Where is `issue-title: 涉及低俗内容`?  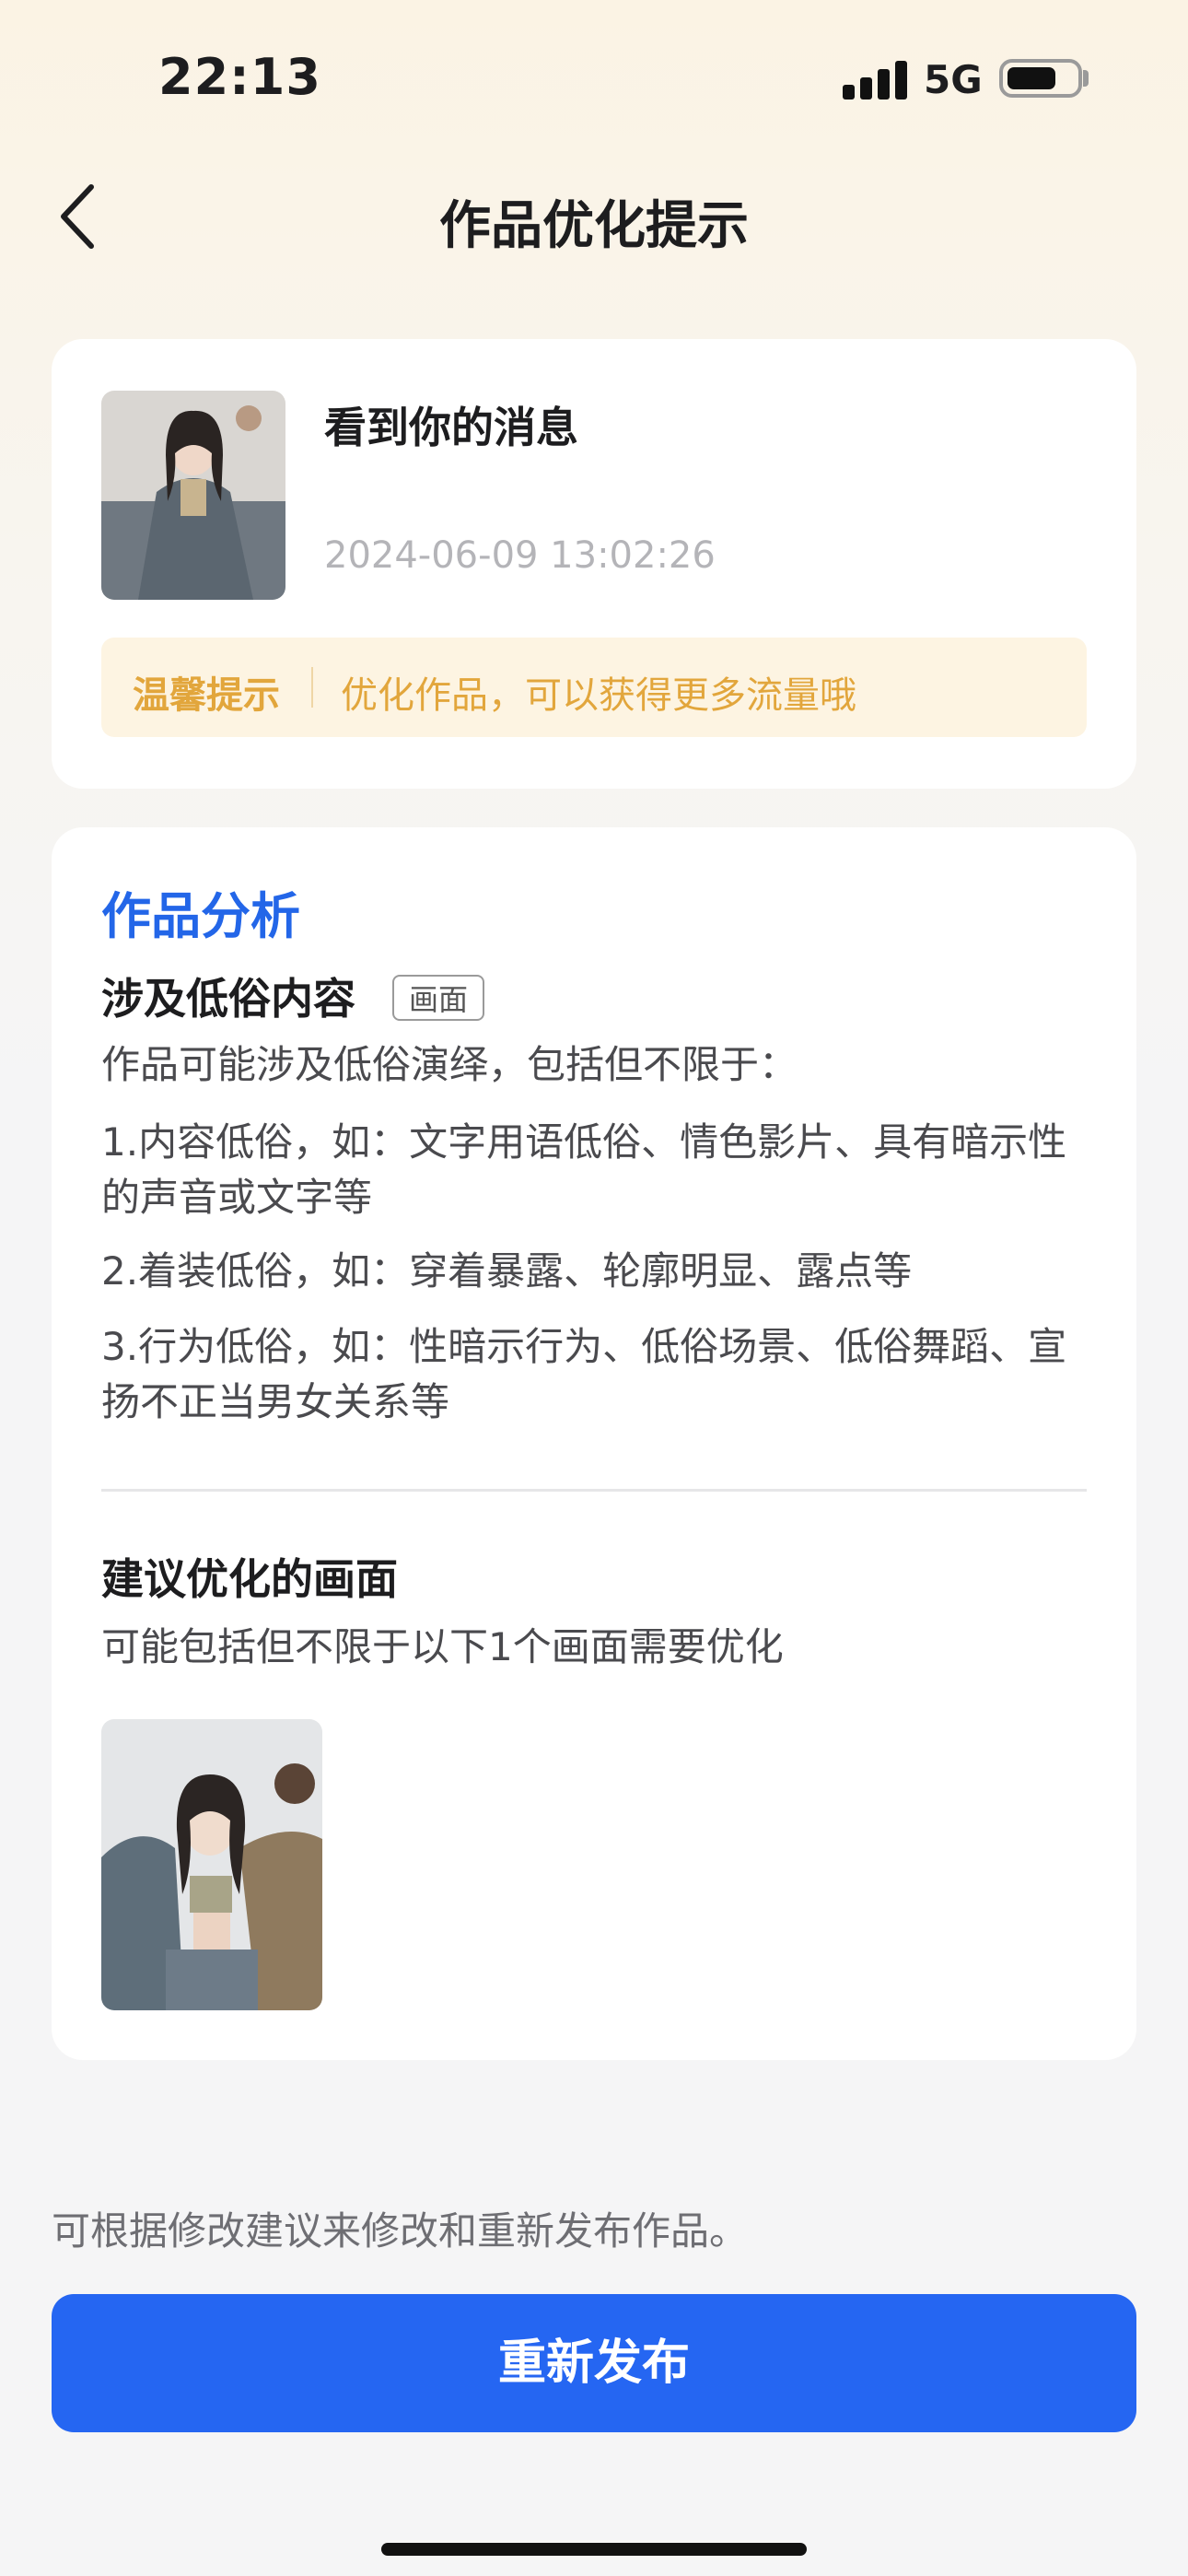 issue-title: 涉及低俗内容 is located at coordinates (228, 999).